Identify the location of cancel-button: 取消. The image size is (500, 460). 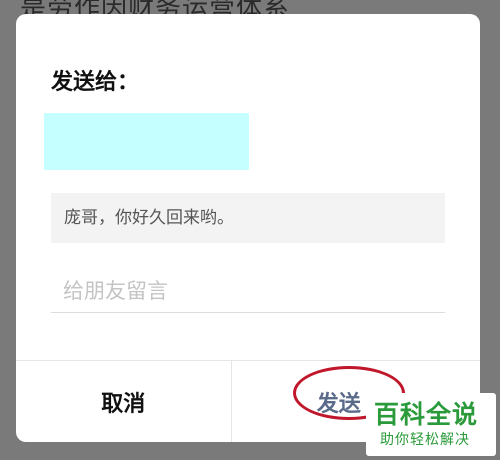
(124, 401).